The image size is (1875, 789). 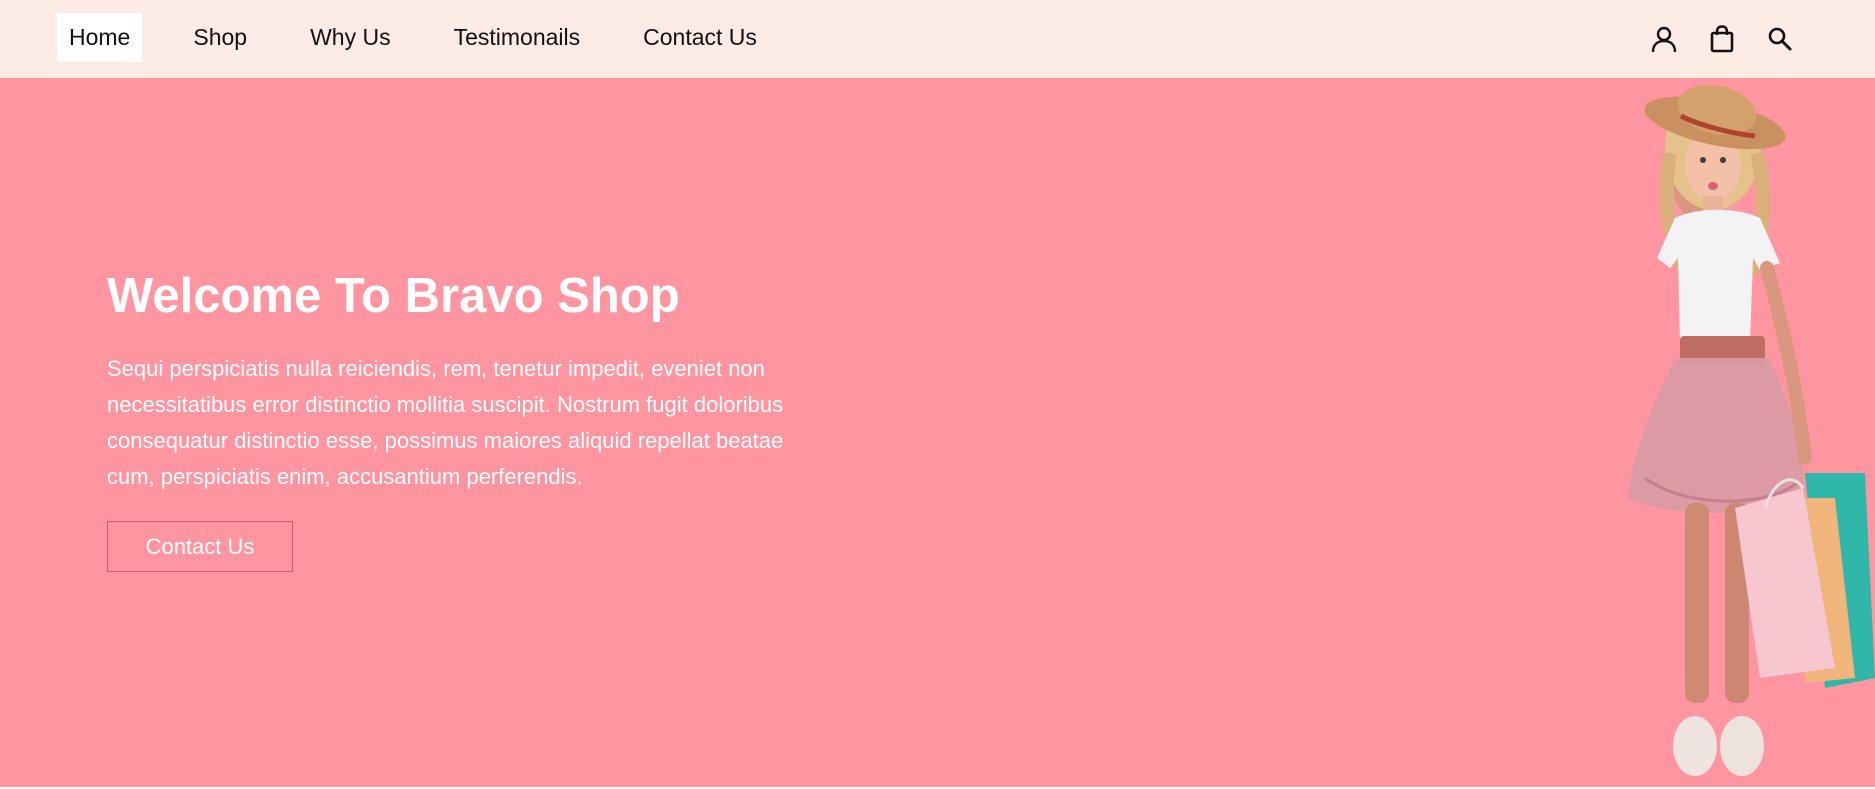 What do you see at coordinates (1751, 430) in the screenshot?
I see `girl-with-shopping-bags-image` at bounding box center [1751, 430].